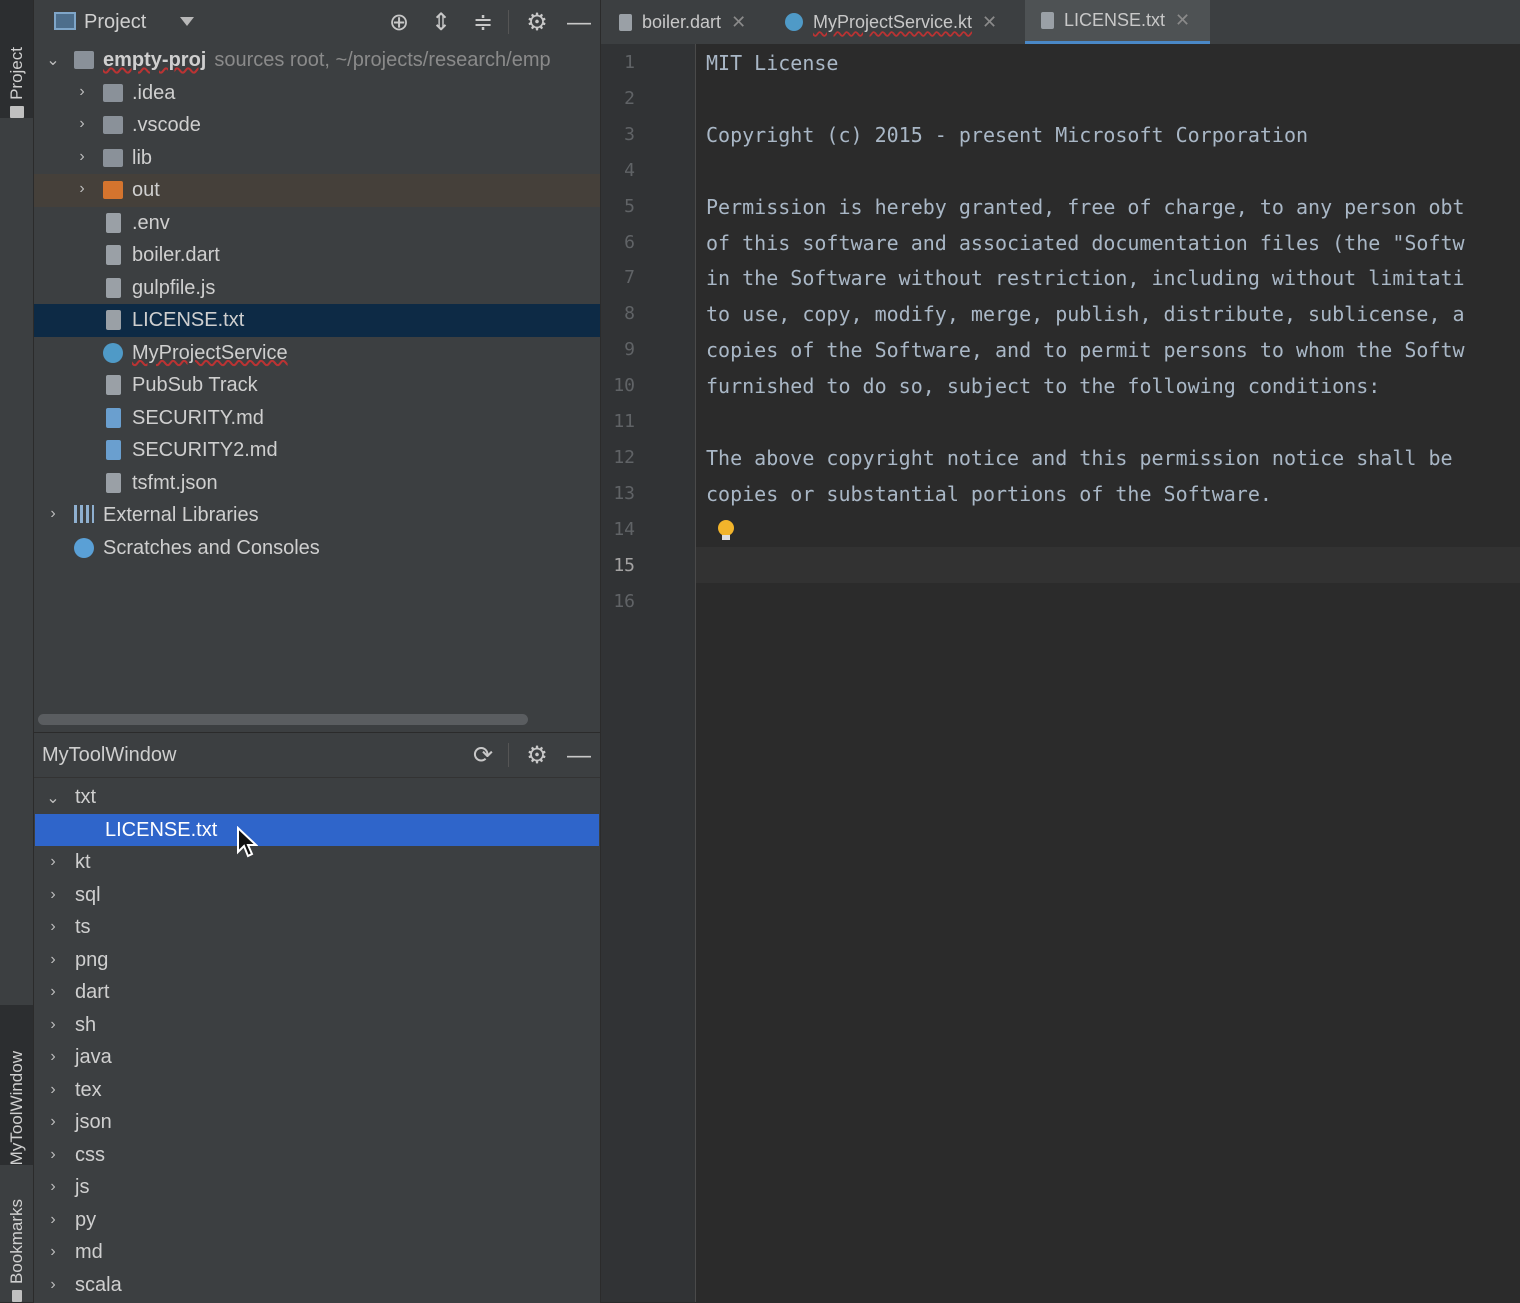 The image size is (1520, 1303). I want to click on tree-item-vscode: › .vscode, so click(317, 125).